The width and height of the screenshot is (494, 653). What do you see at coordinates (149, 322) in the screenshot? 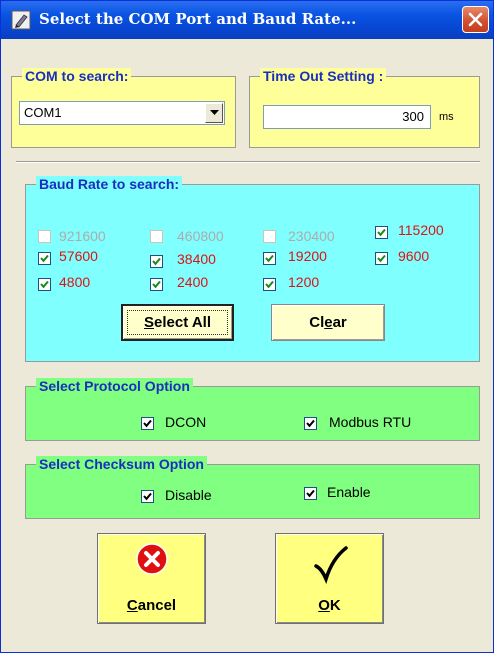
I see `select-all-hotkey: S` at bounding box center [149, 322].